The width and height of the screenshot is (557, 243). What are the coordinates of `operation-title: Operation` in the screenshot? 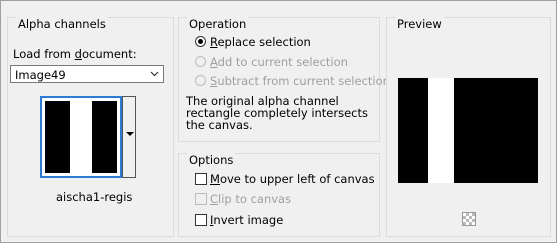 It's located at (218, 24).